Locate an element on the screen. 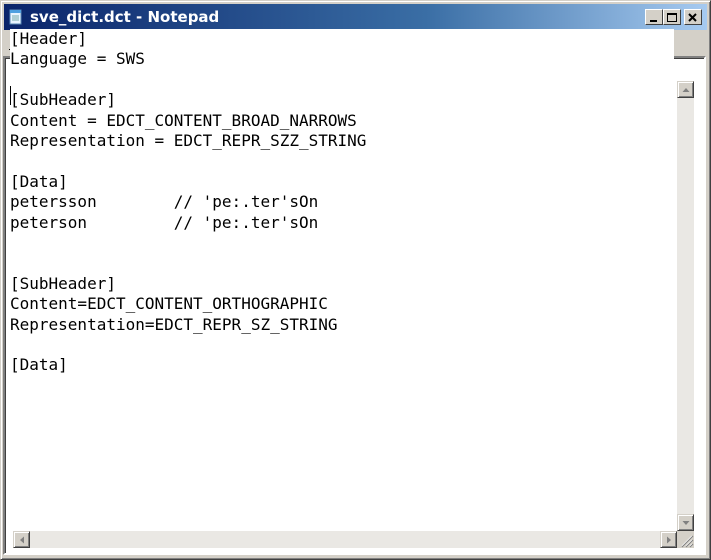 Image resolution: width=711 pixels, height=560 pixels. close-icon is located at coordinates (692, 17).